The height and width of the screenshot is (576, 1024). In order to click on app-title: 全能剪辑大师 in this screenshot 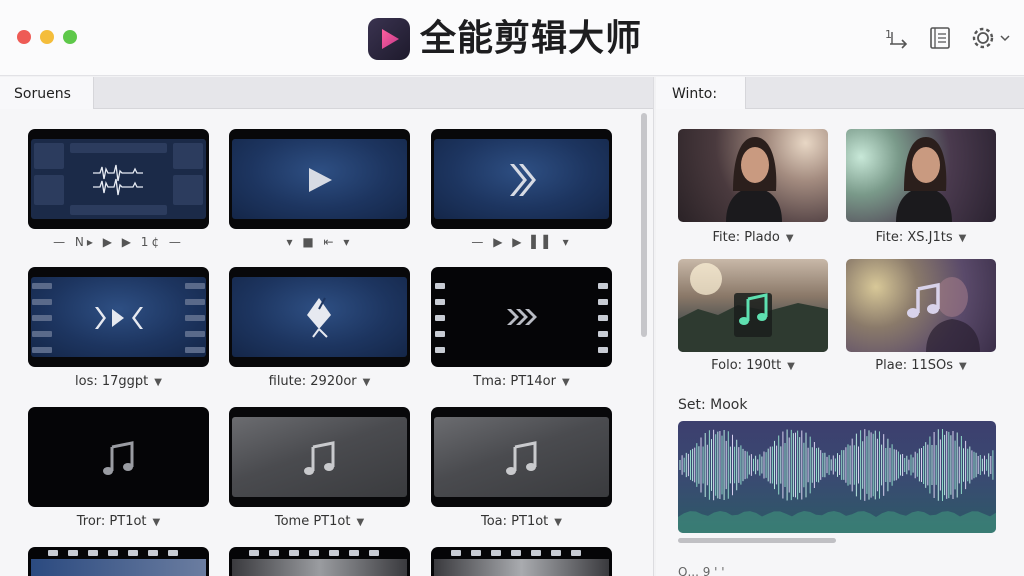, I will do `click(531, 38)`.